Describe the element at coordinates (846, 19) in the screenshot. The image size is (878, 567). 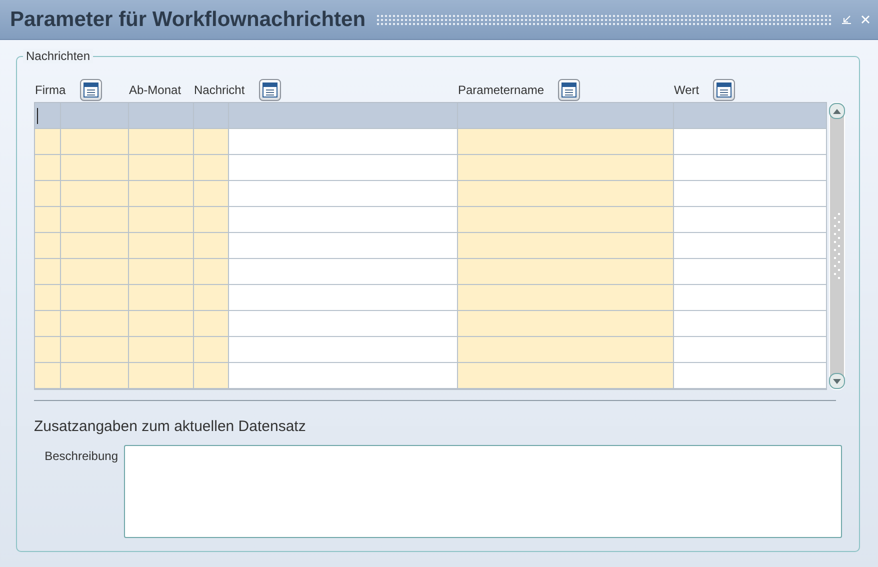
I see `restore-icon` at that location.